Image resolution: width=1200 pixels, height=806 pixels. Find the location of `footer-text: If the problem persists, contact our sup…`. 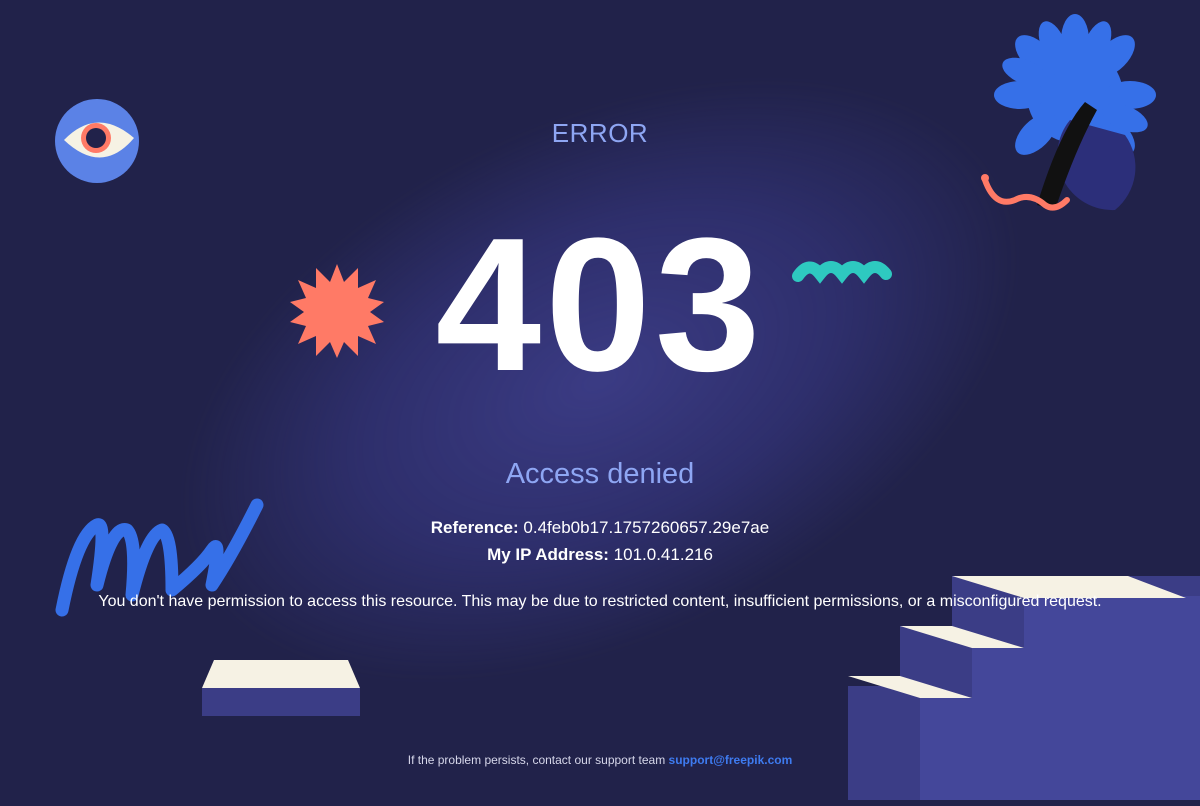

footer-text: If the problem persists, contact our sup… is located at coordinates (538, 760).